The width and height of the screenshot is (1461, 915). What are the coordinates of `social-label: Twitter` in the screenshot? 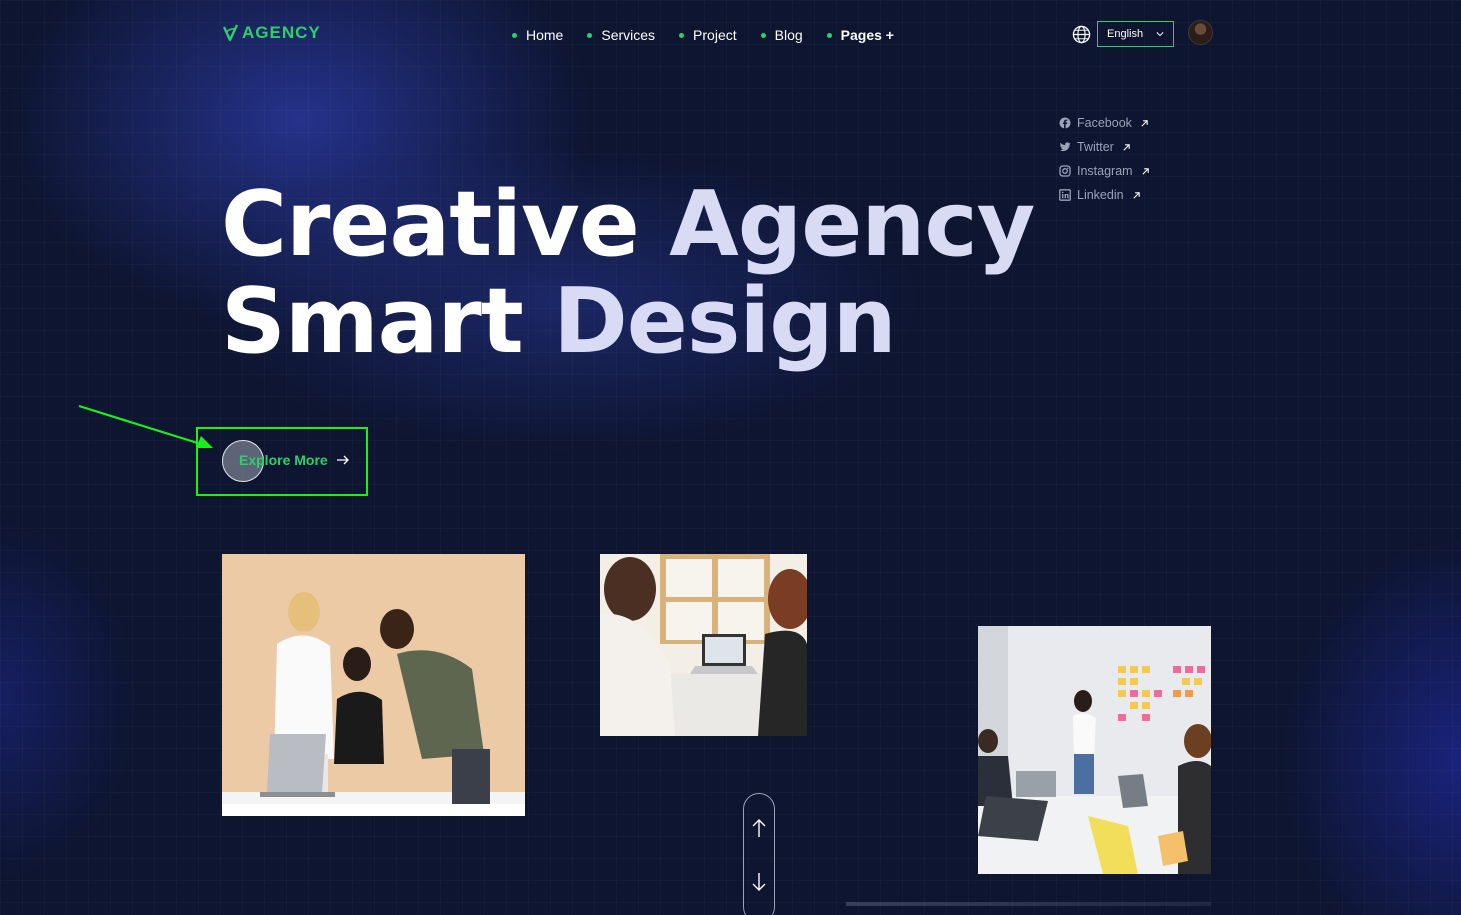 It's located at (1095, 147).